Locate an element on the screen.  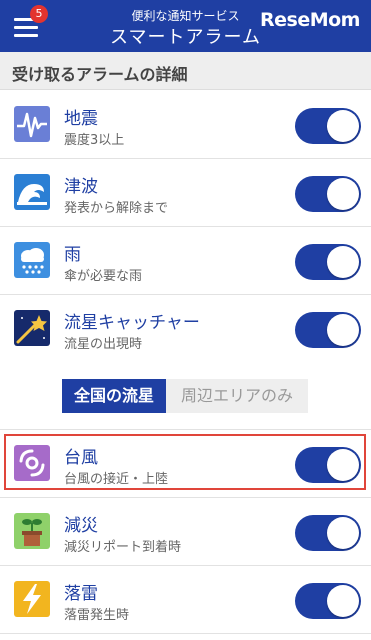
alarm-row-earthquake: 地震 震度3以上 is located at coordinates (185, 125).